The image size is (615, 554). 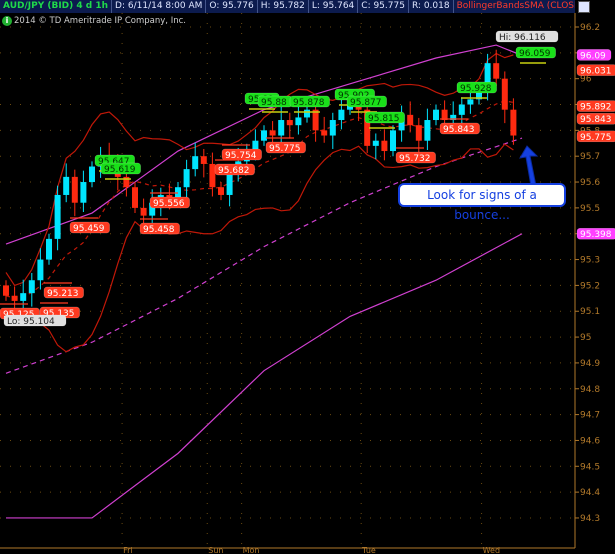 I want to click on low-label: 95.458, so click(x=159, y=230).